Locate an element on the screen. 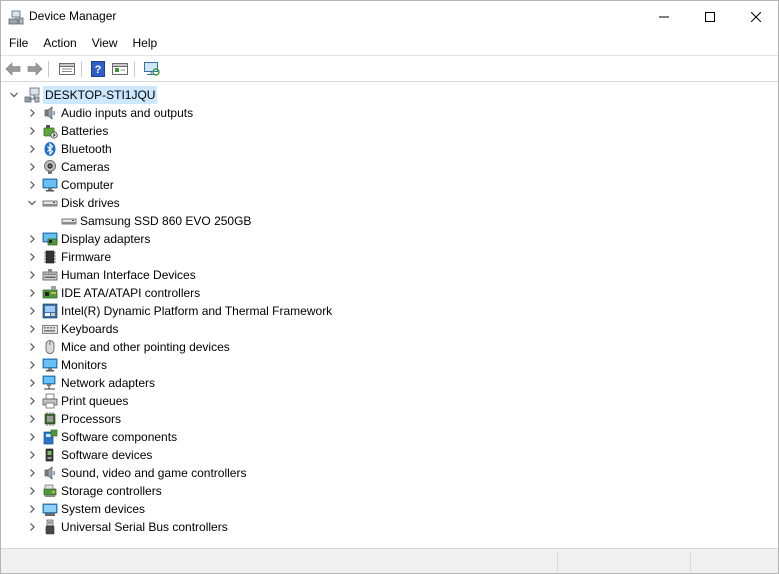 This screenshot has height=574, width=779. tree-item-category: Sound, video and game controllers is located at coordinates (390, 473).